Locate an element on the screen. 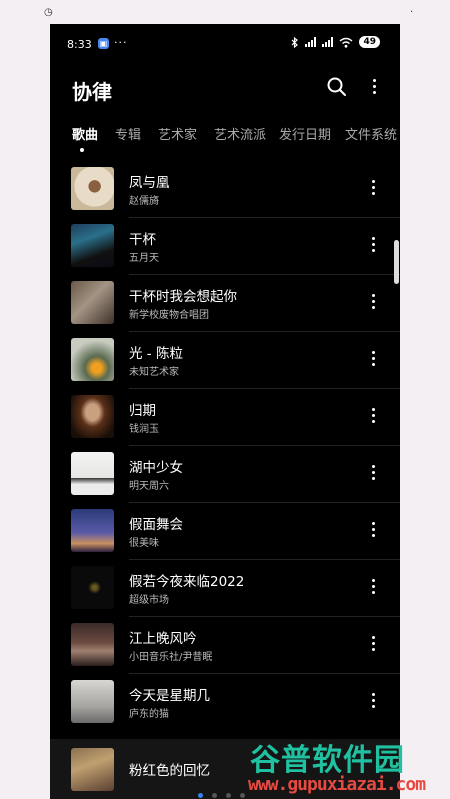 This screenshot has height=799, width=450. status-icons: 49 is located at coordinates (335, 42).